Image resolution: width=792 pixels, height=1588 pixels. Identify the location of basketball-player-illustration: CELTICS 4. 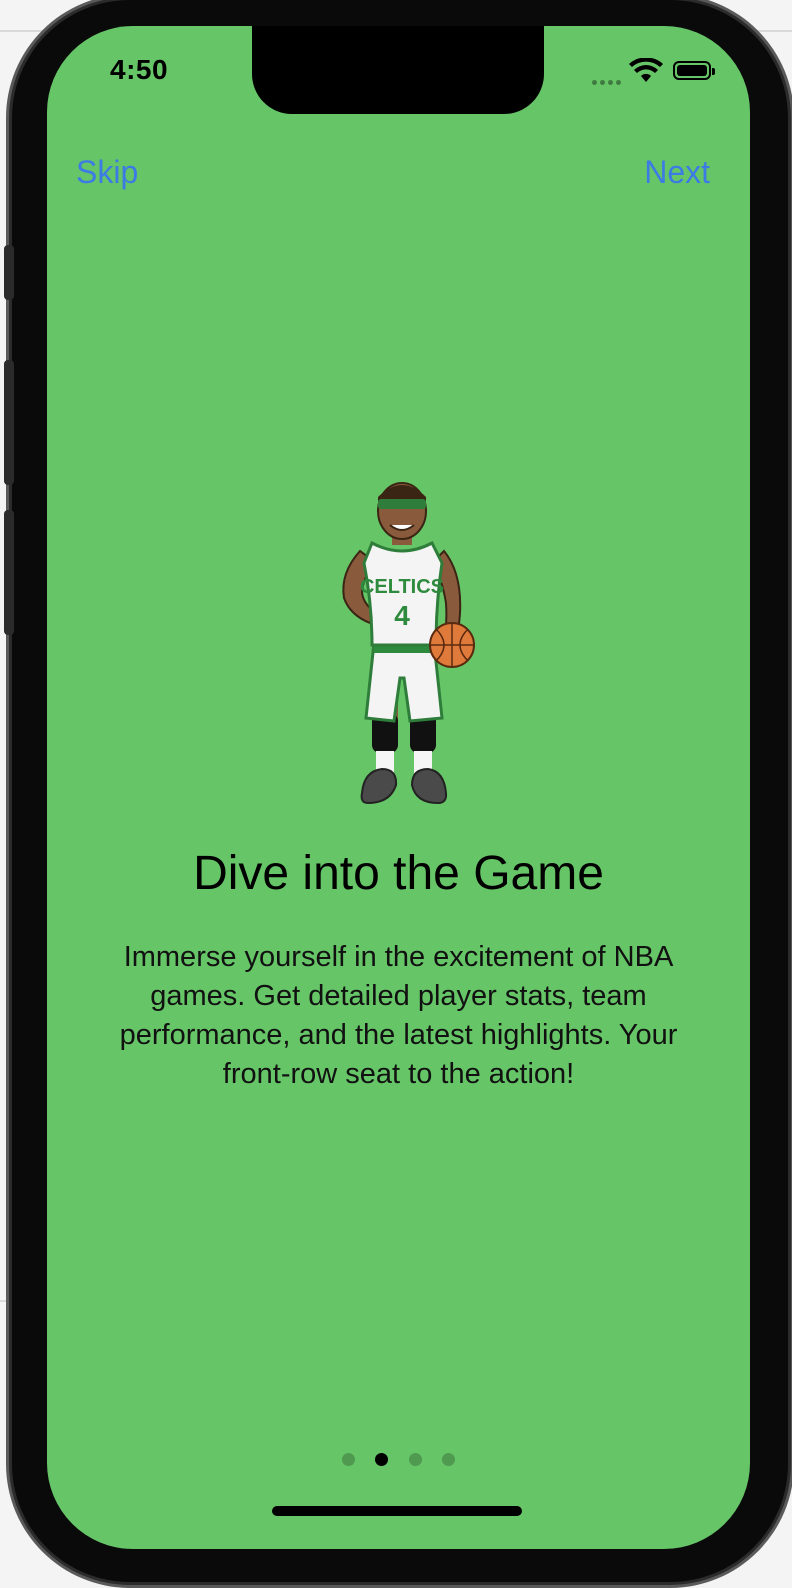
(408, 643).